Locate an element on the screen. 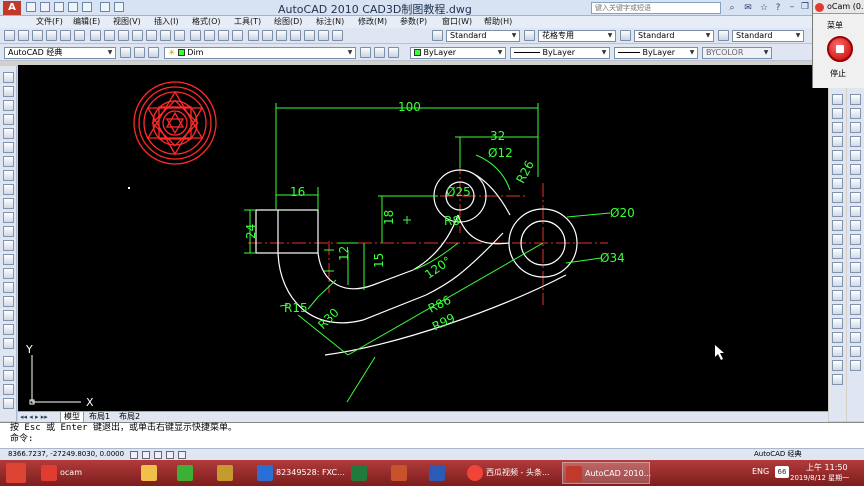  clock-time: 上午 11:50 is located at coordinates (827, 467).